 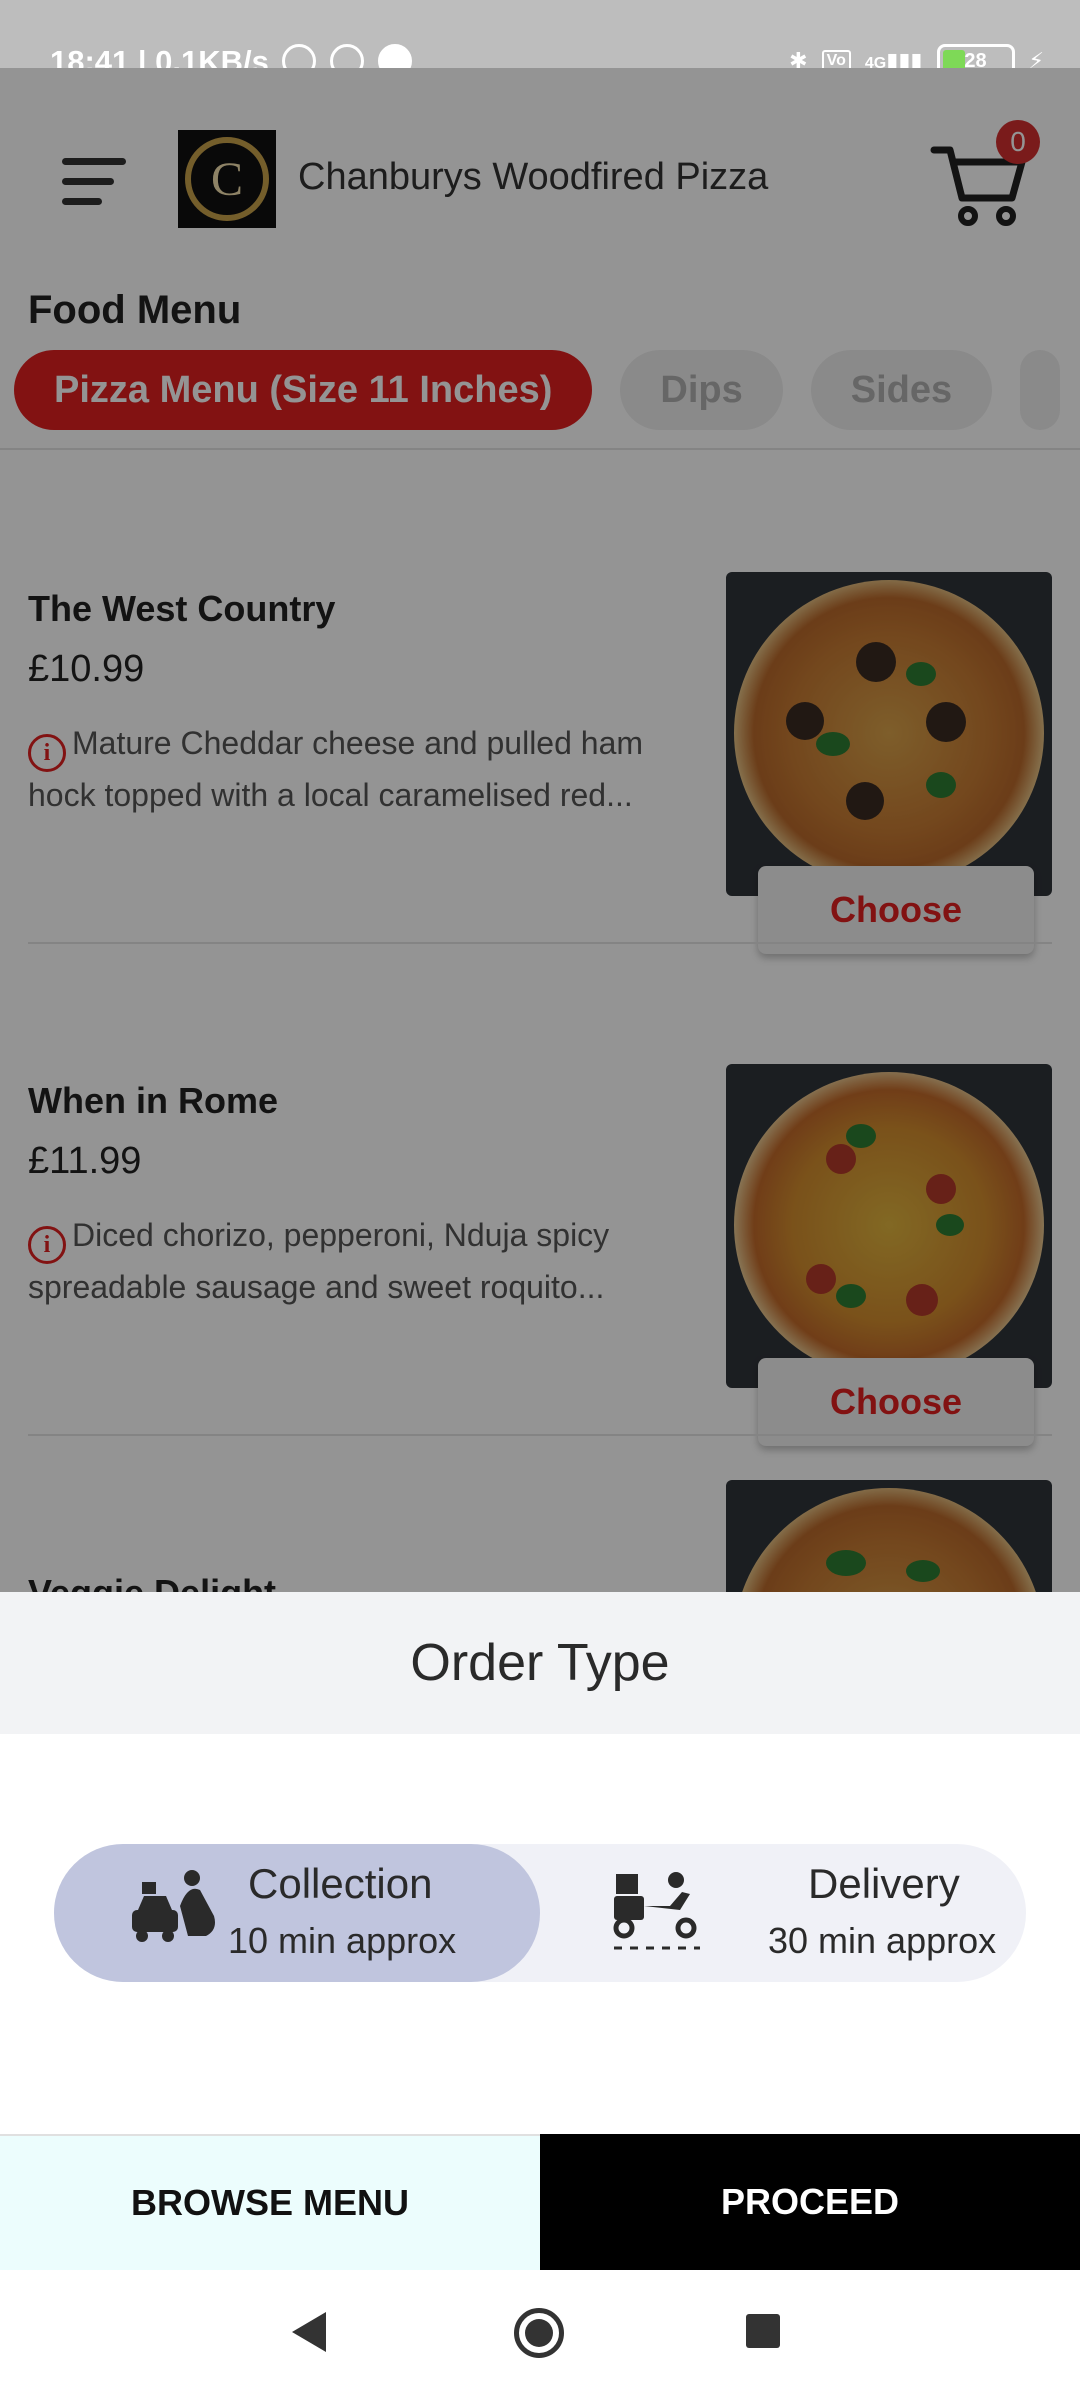 I want to click on recent-apps-icon, so click(x=763, y=2331).